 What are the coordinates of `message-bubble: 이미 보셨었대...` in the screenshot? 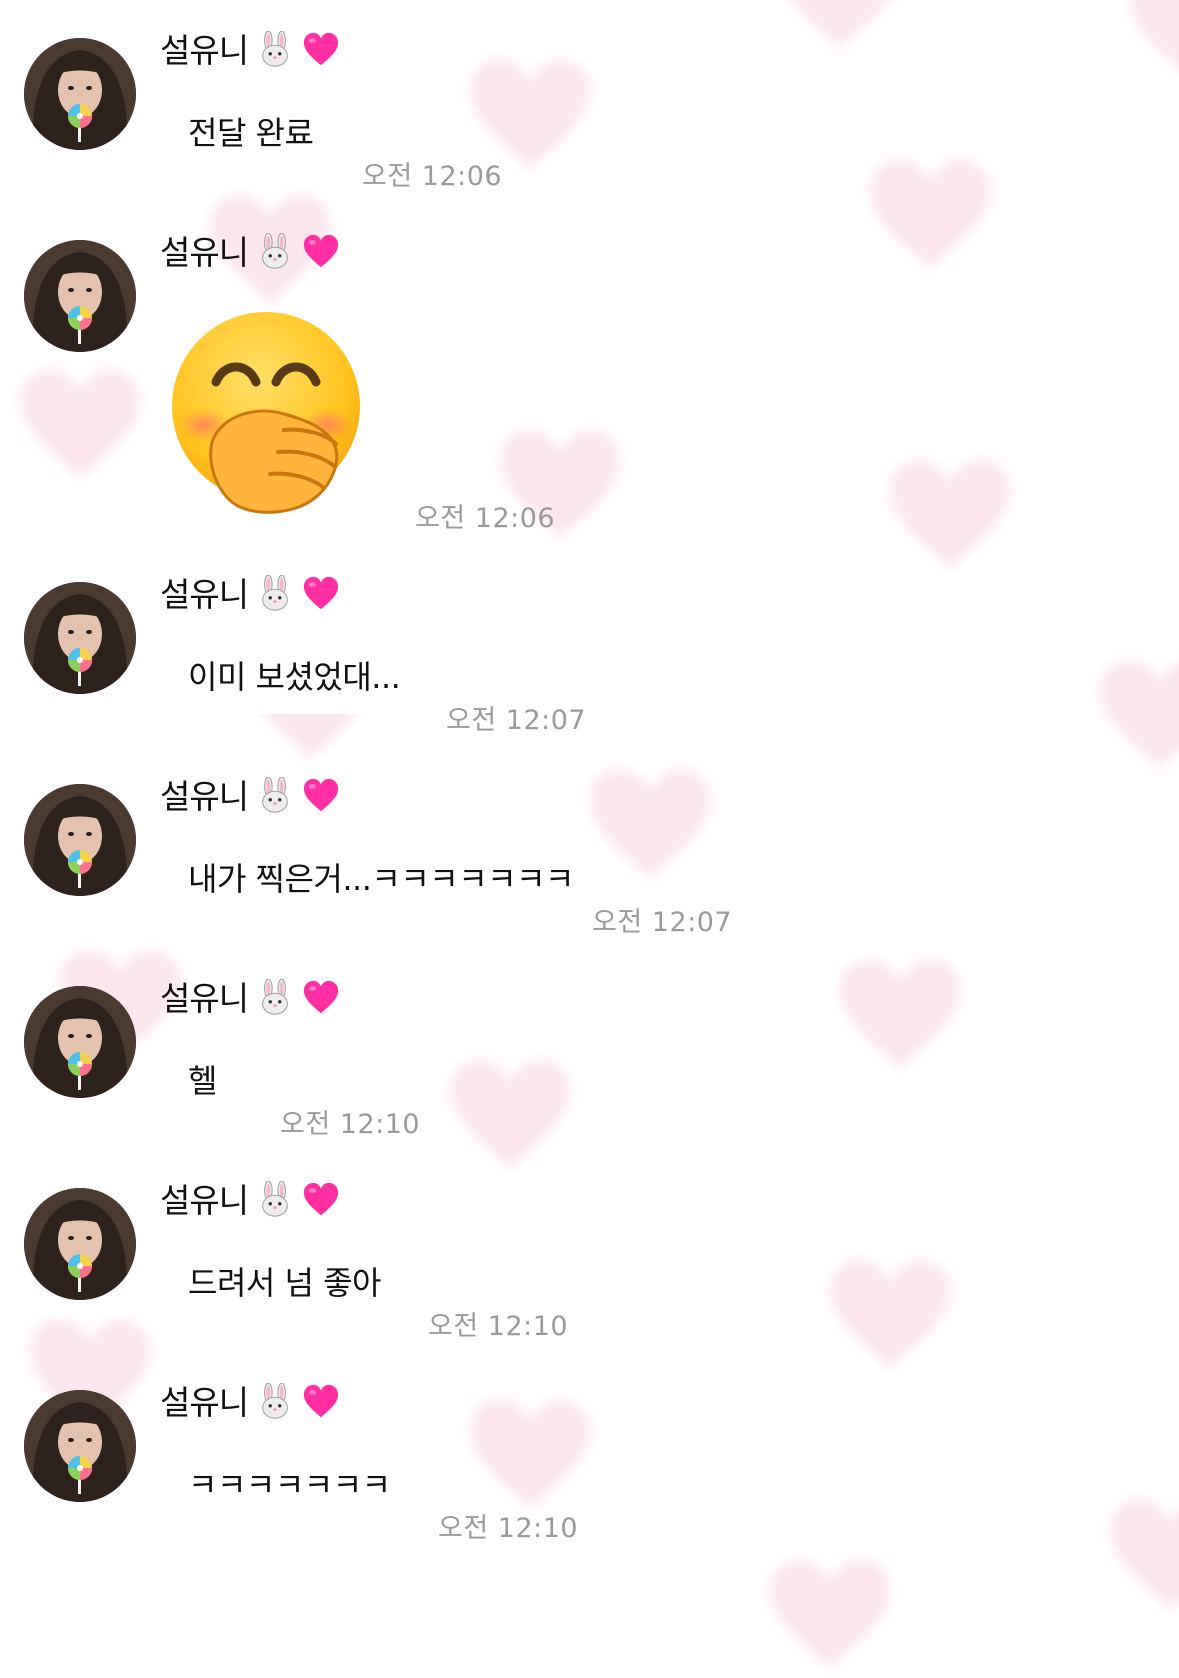 It's located at (294, 677).